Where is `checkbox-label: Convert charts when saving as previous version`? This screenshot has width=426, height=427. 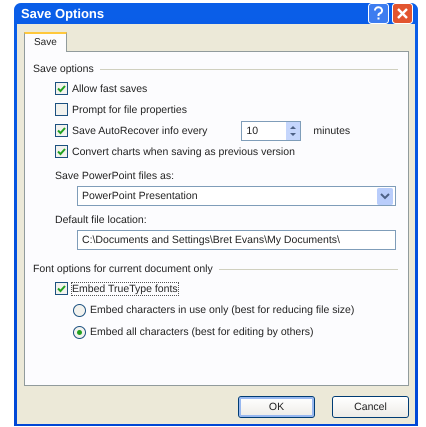
checkbox-label: Convert charts when saving as previous version is located at coordinates (183, 152).